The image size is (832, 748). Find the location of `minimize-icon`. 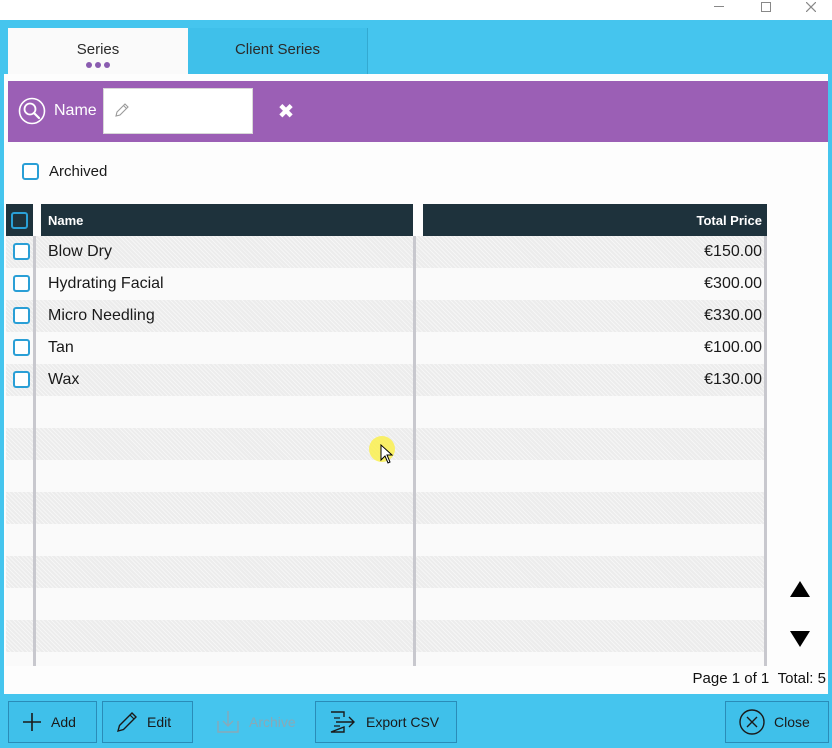

minimize-icon is located at coordinates (719, 7).